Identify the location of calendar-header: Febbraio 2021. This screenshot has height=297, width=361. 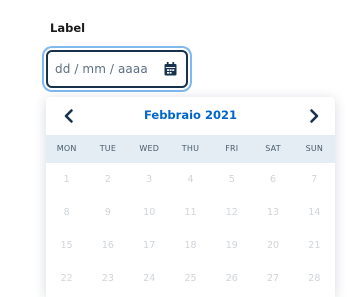
(190, 116).